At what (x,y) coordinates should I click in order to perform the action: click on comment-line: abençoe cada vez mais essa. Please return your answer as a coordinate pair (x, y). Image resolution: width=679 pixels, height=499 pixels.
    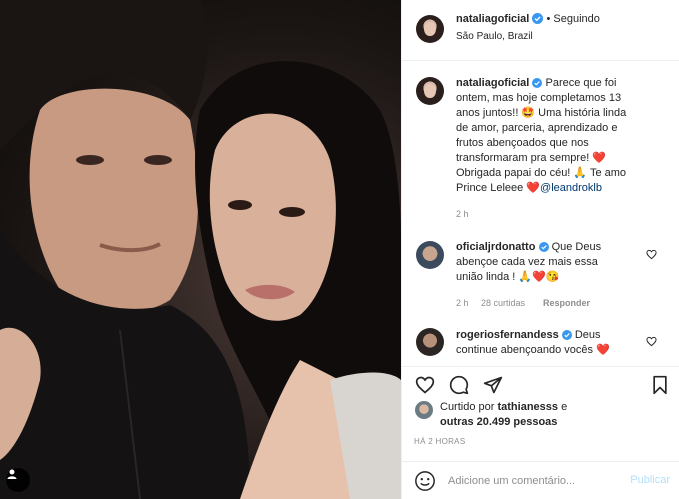
    Looking at the image, I should click on (527, 262).